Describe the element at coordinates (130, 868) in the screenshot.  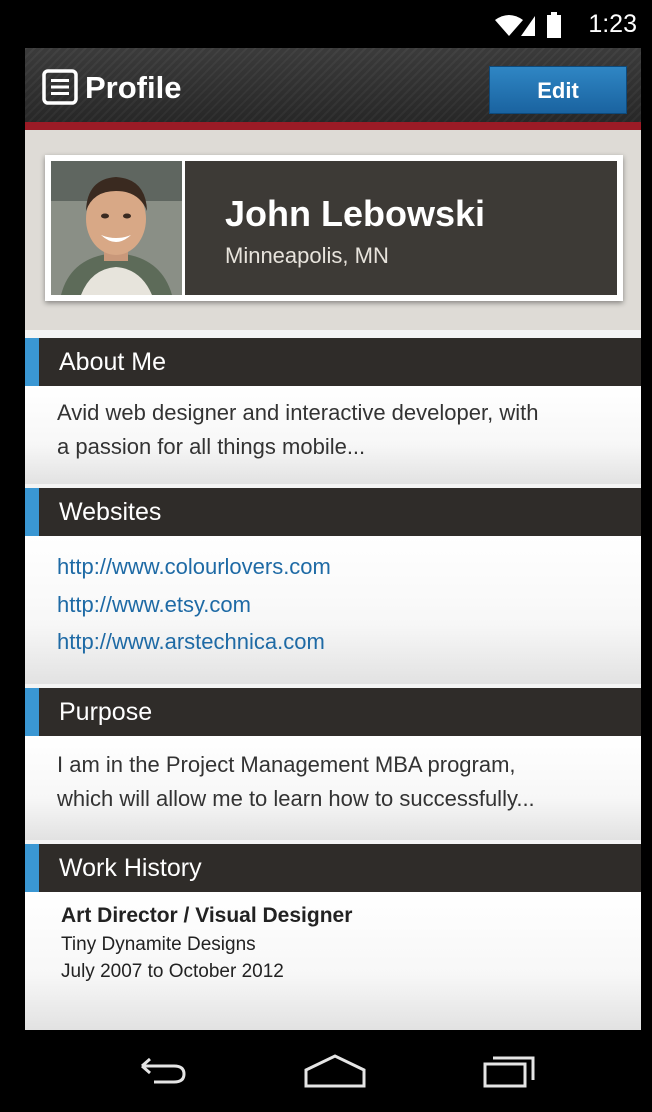
I see `work-title: Work History` at that location.